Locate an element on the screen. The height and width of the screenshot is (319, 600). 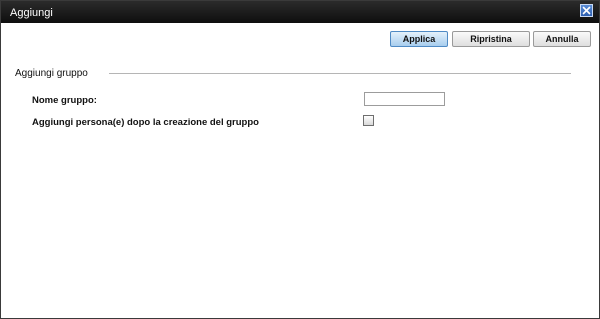
section-divider is located at coordinates (340, 73).